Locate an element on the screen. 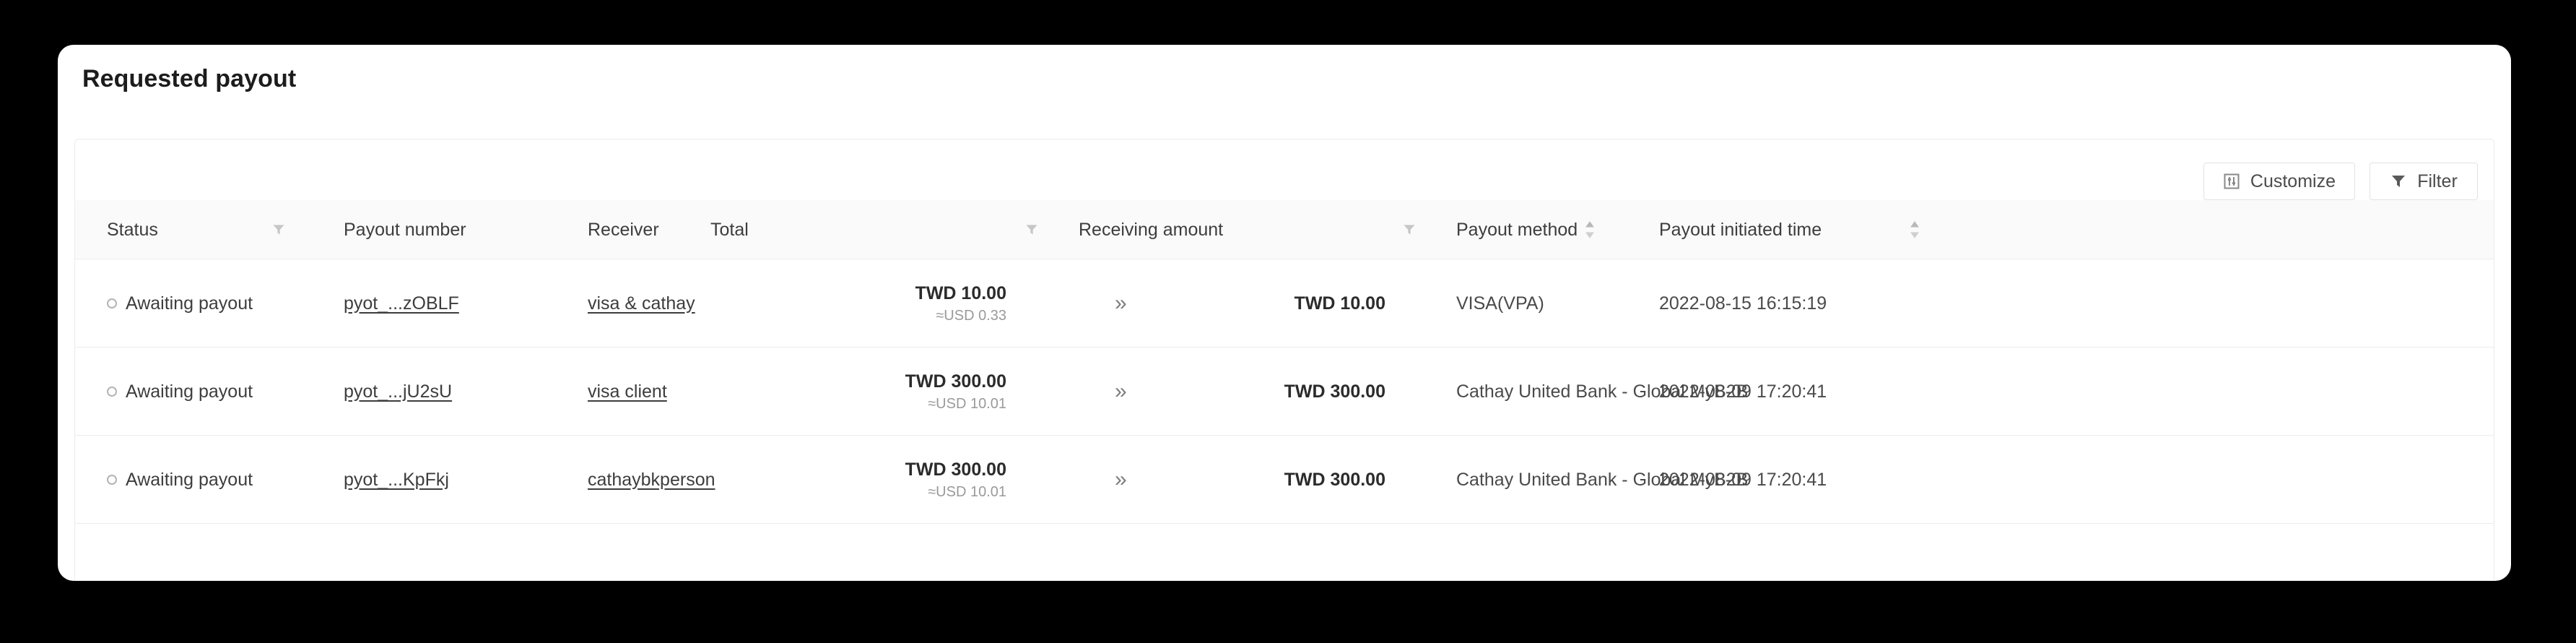  total-amount-usd-equivalent: ≈USD 0.33 is located at coordinates (971, 315).